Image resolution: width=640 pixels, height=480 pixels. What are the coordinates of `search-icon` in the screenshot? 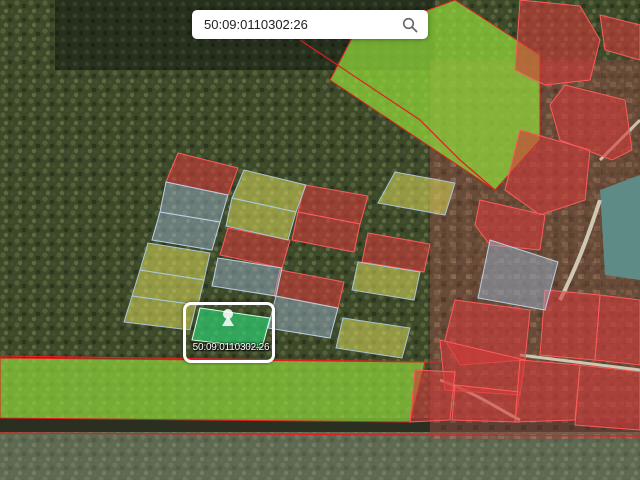 It's located at (410, 25).